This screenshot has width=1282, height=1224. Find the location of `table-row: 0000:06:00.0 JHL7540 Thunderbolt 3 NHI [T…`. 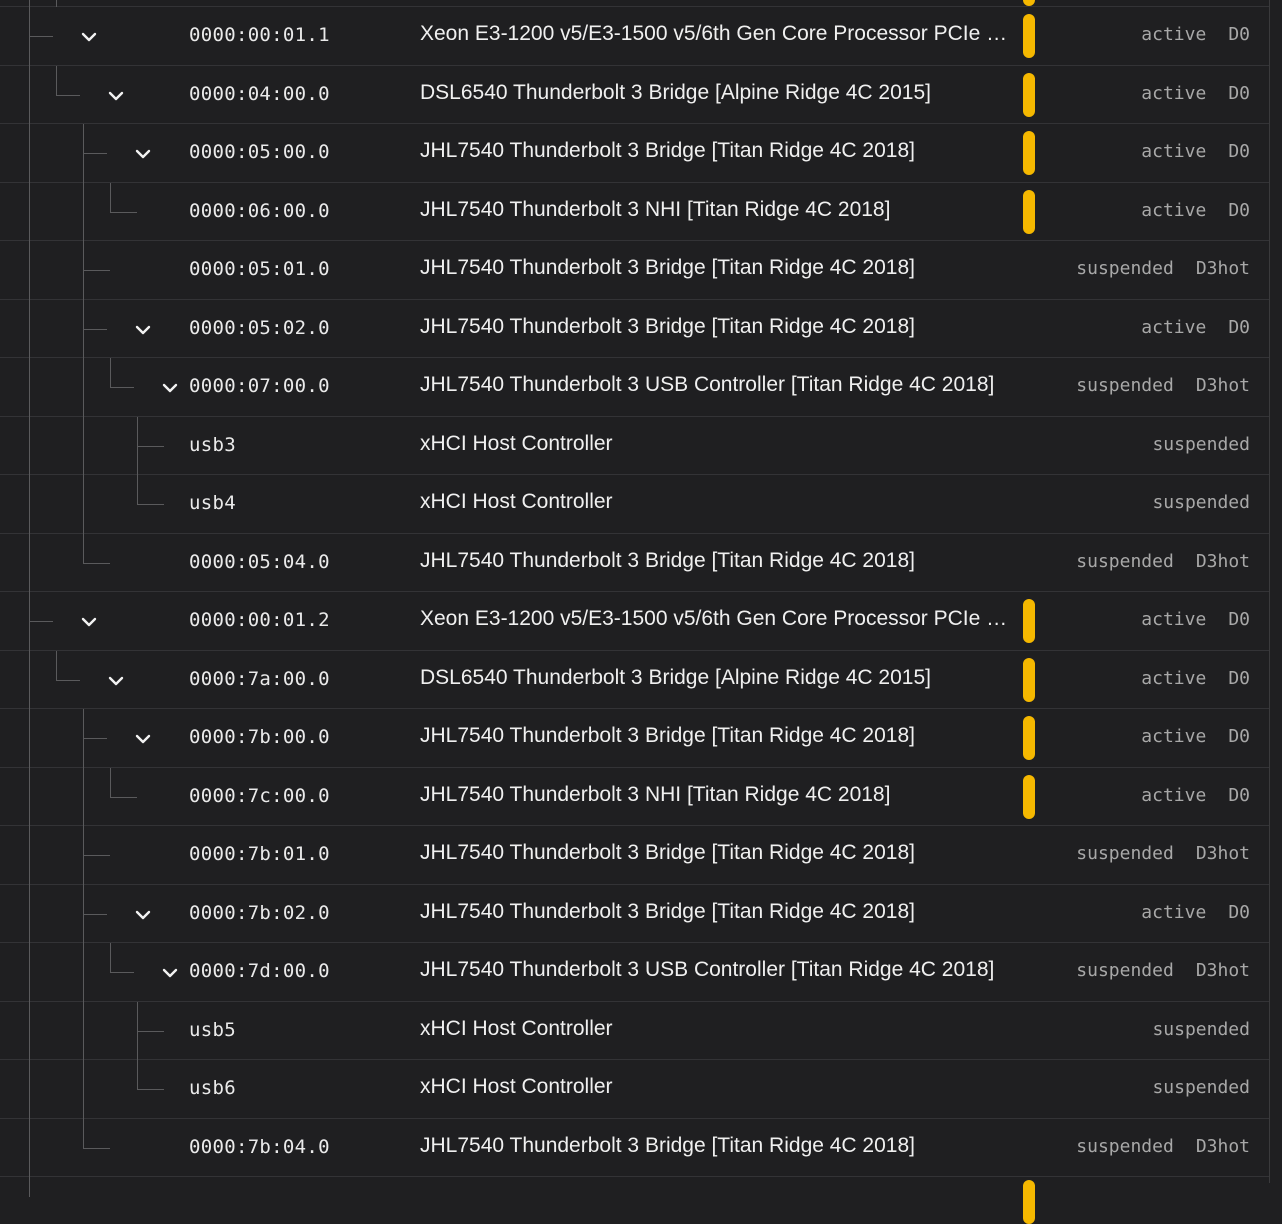

table-row: 0000:06:00.0 JHL7540 Thunderbolt 3 NHI [T… is located at coordinates (635, 211).